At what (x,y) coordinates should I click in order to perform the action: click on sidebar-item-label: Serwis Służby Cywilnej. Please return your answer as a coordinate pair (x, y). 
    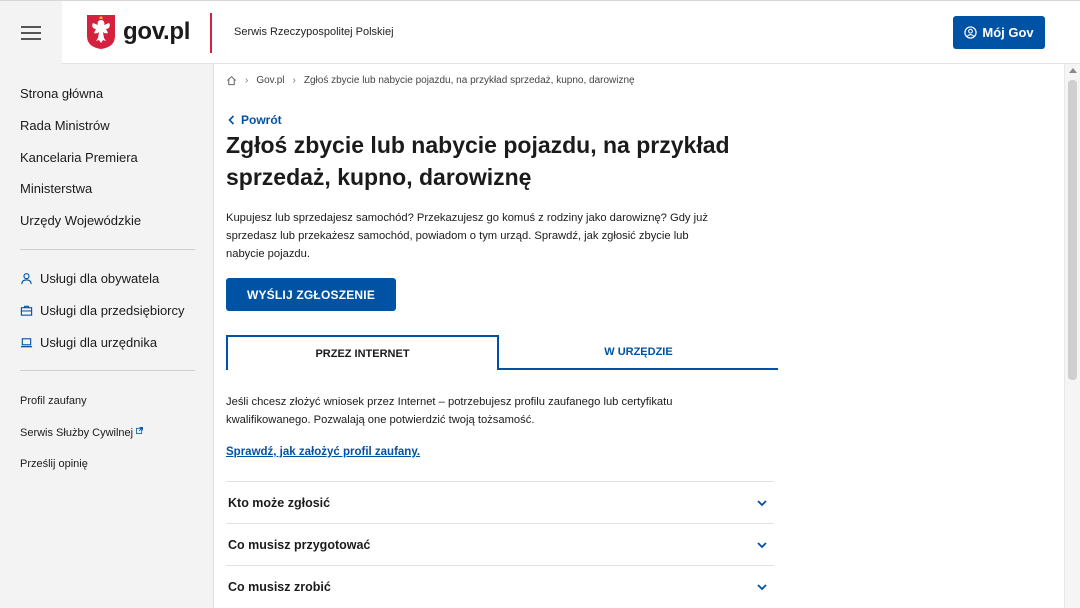
    Looking at the image, I should click on (77, 433).